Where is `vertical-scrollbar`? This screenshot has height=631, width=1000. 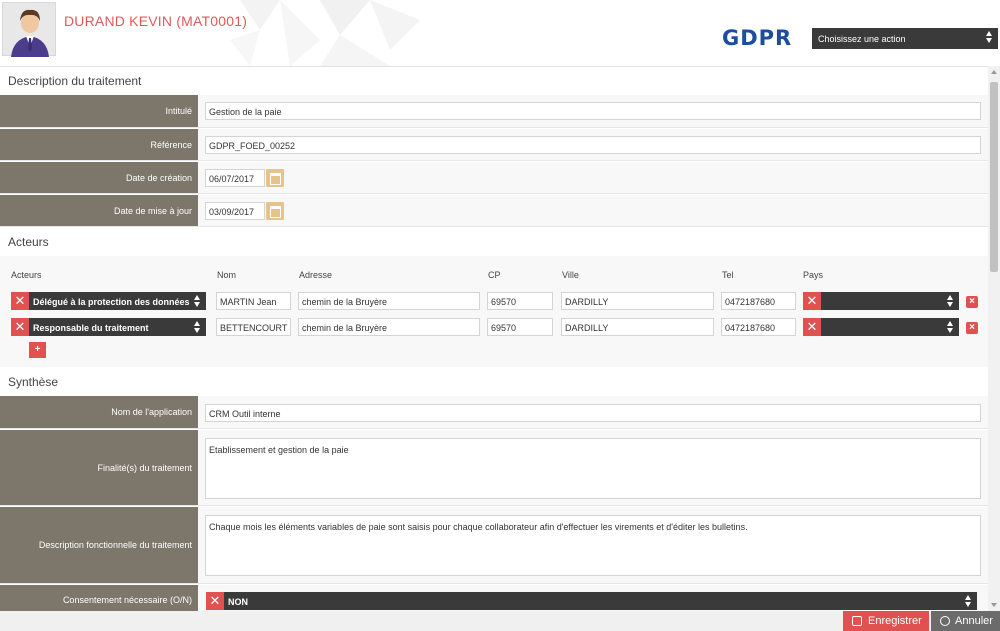
vertical-scrollbar is located at coordinates (994, 338).